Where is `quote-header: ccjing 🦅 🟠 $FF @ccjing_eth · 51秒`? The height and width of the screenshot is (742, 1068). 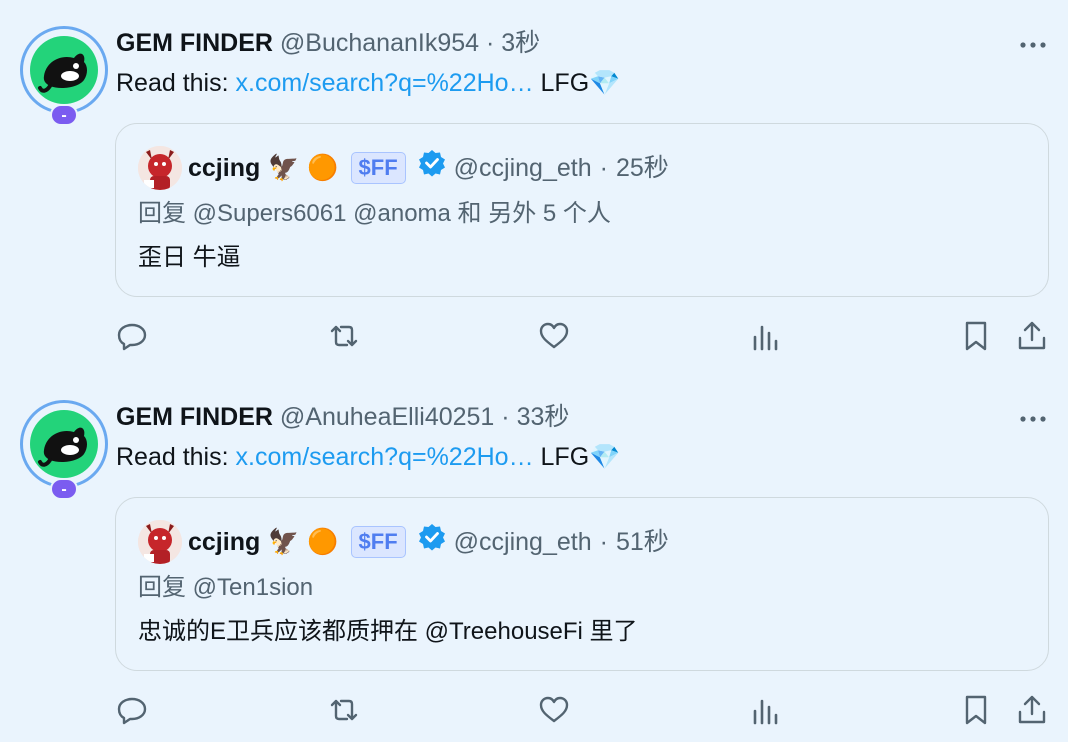 quote-header: ccjing 🦅 🟠 $FF @ccjing_eth · 51秒 is located at coordinates (428, 542).